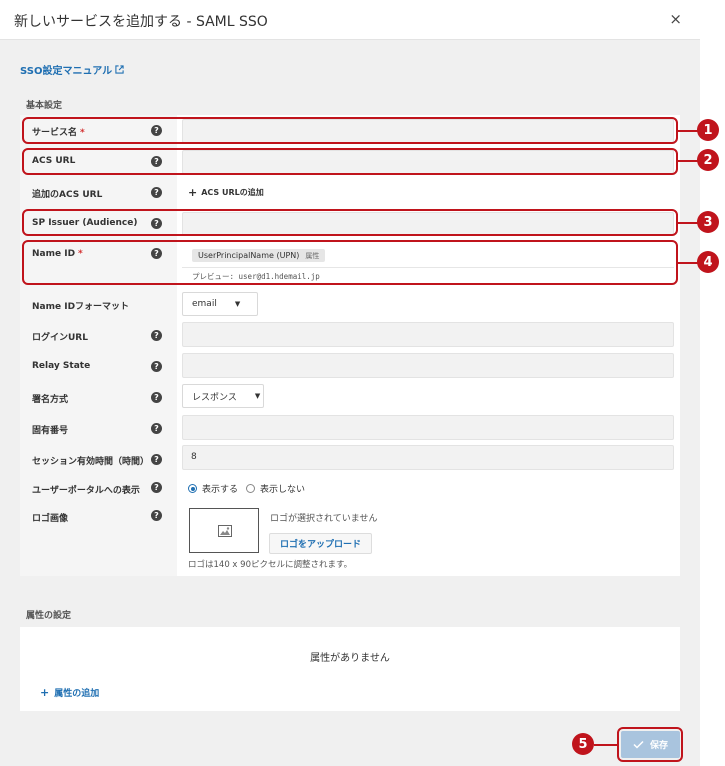 The image size is (725, 766). What do you see at coordinates (81, 307) in the screenshot?
I see `name-id-format-label: Name IDフォーマット` at bounding box center [81, 307].